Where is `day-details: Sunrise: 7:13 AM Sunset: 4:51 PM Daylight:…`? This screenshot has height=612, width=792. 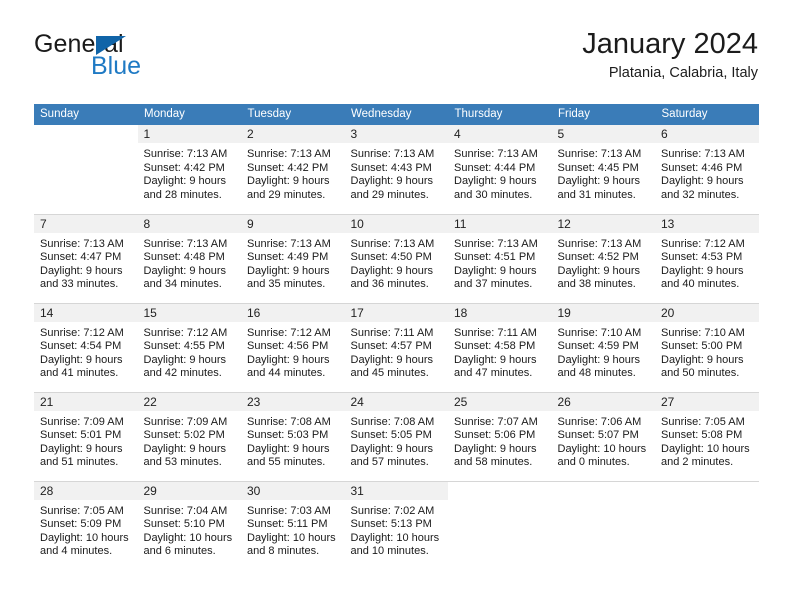
day-details: Sunrise: 7:13 AM Sunset: 4:51 PM Daylight:… is located at coordinates (500, 262).